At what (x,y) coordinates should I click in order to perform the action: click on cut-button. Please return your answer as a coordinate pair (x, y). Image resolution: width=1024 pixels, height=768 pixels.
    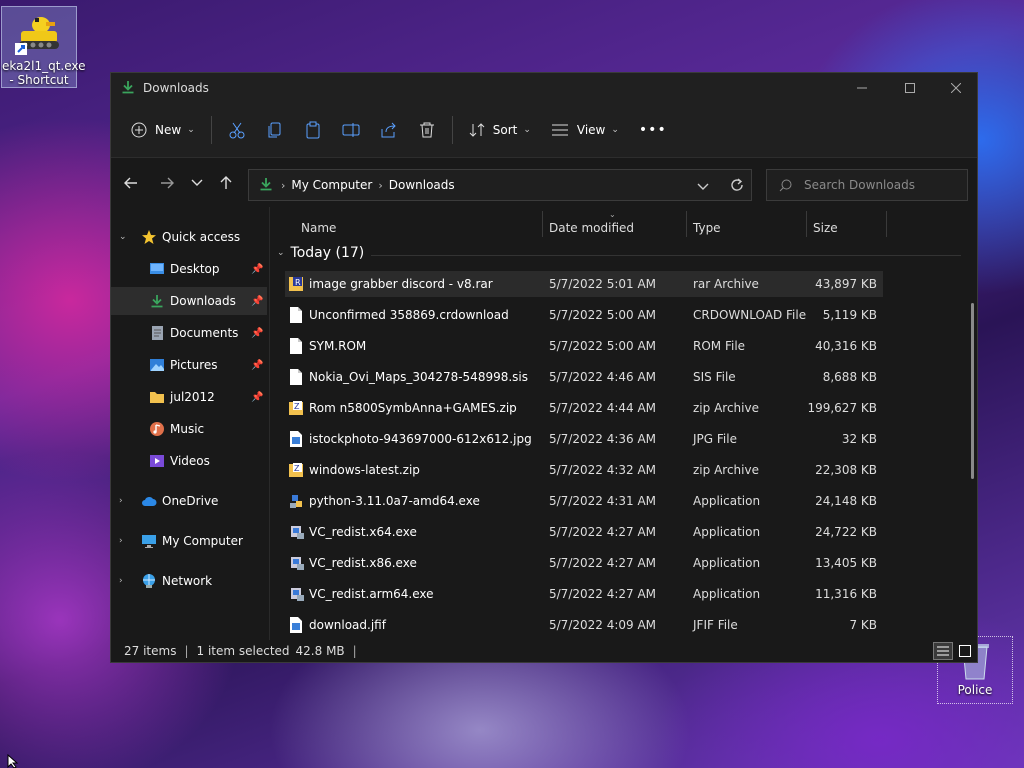
    Looking at the image, I should click on (237, 130).